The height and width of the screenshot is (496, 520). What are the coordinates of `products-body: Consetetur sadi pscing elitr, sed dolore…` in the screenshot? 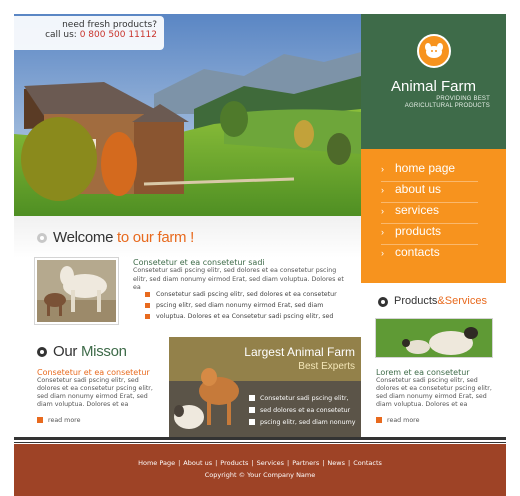 It's located at (434, 392).